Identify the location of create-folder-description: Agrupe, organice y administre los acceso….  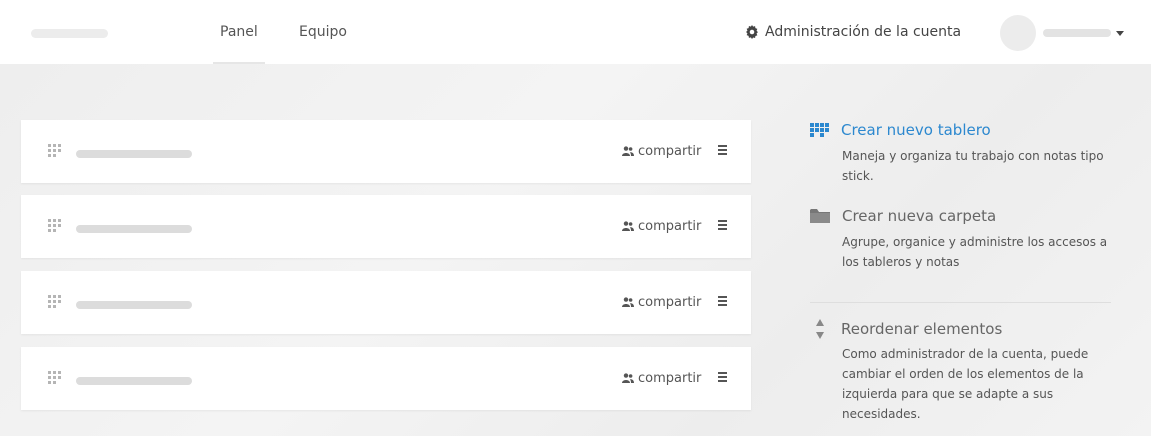
(975, 252).